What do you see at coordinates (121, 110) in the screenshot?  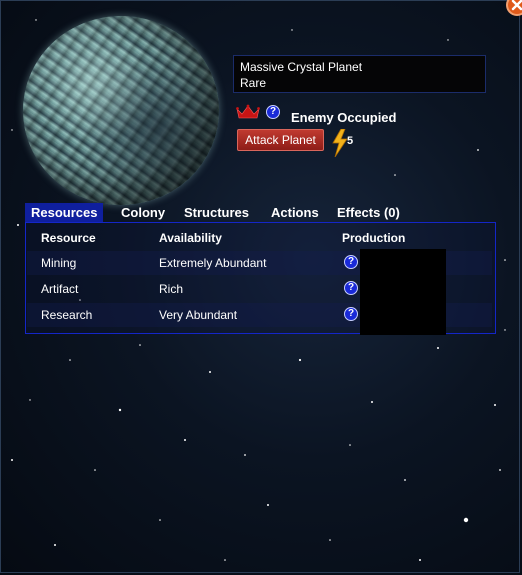 I see `planet-image-texture` at bounding box center [121, 110].